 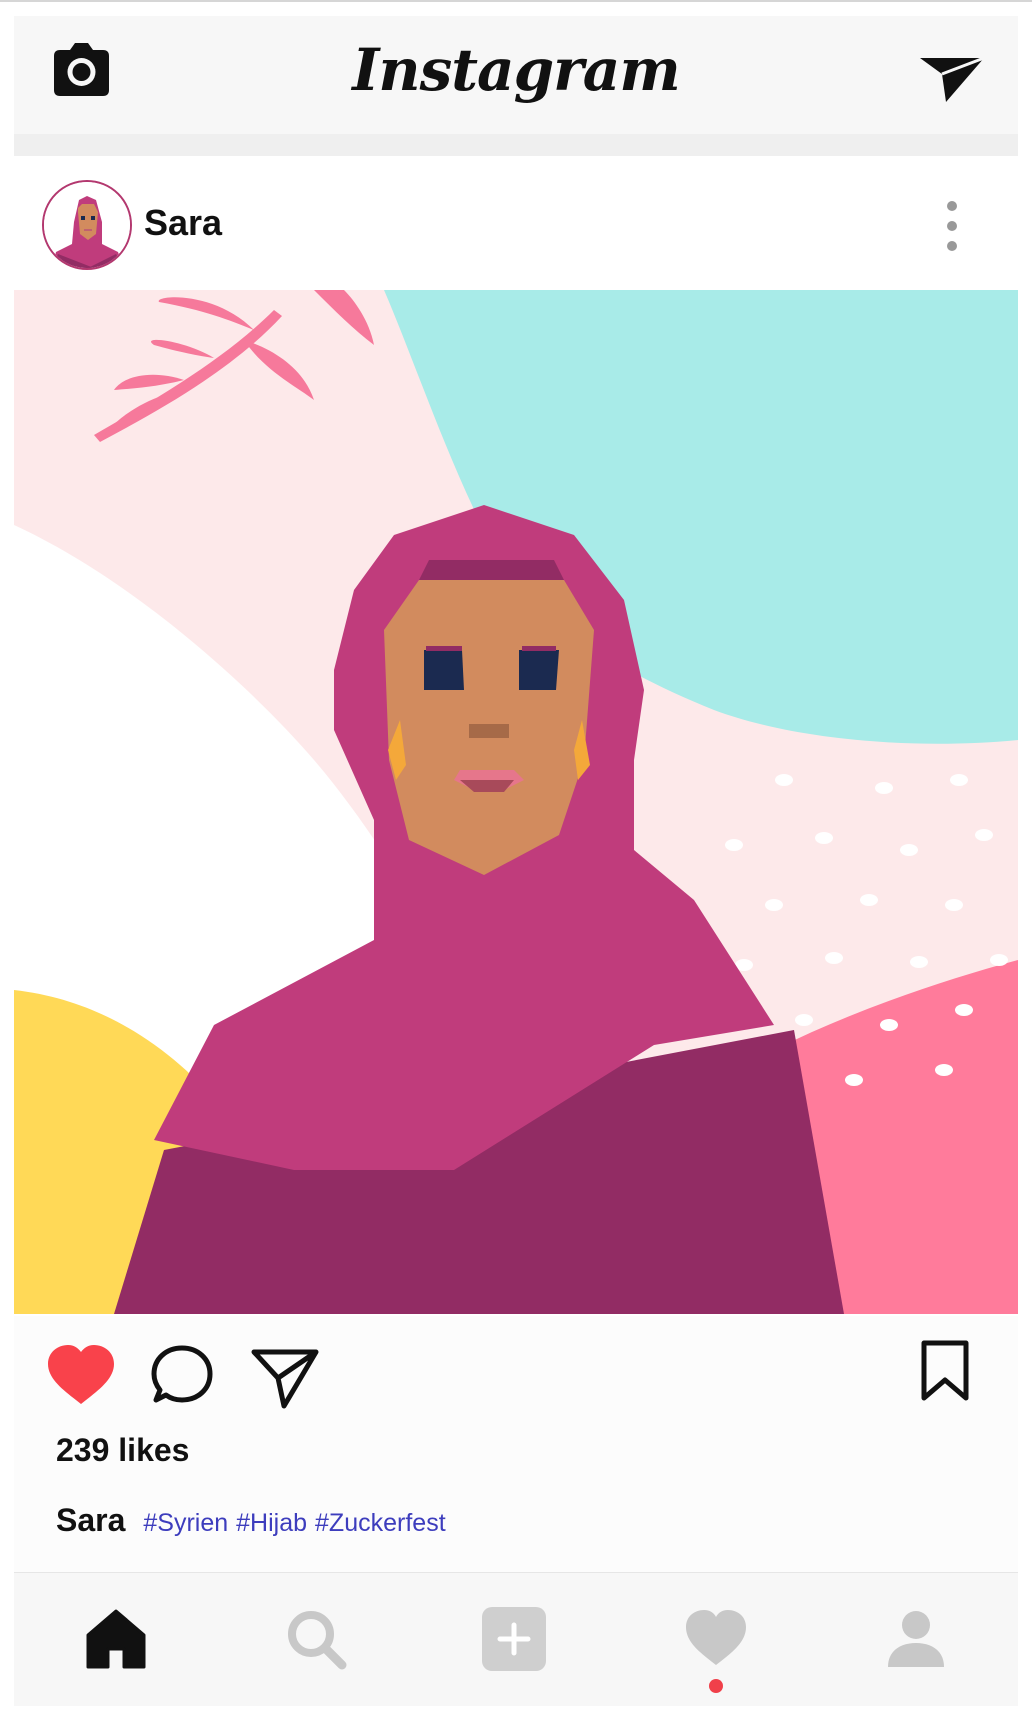 What do you see at coordinates (116, 1639) in the screenshot?
I see `home-icon` at bounding box center [116, 1639].